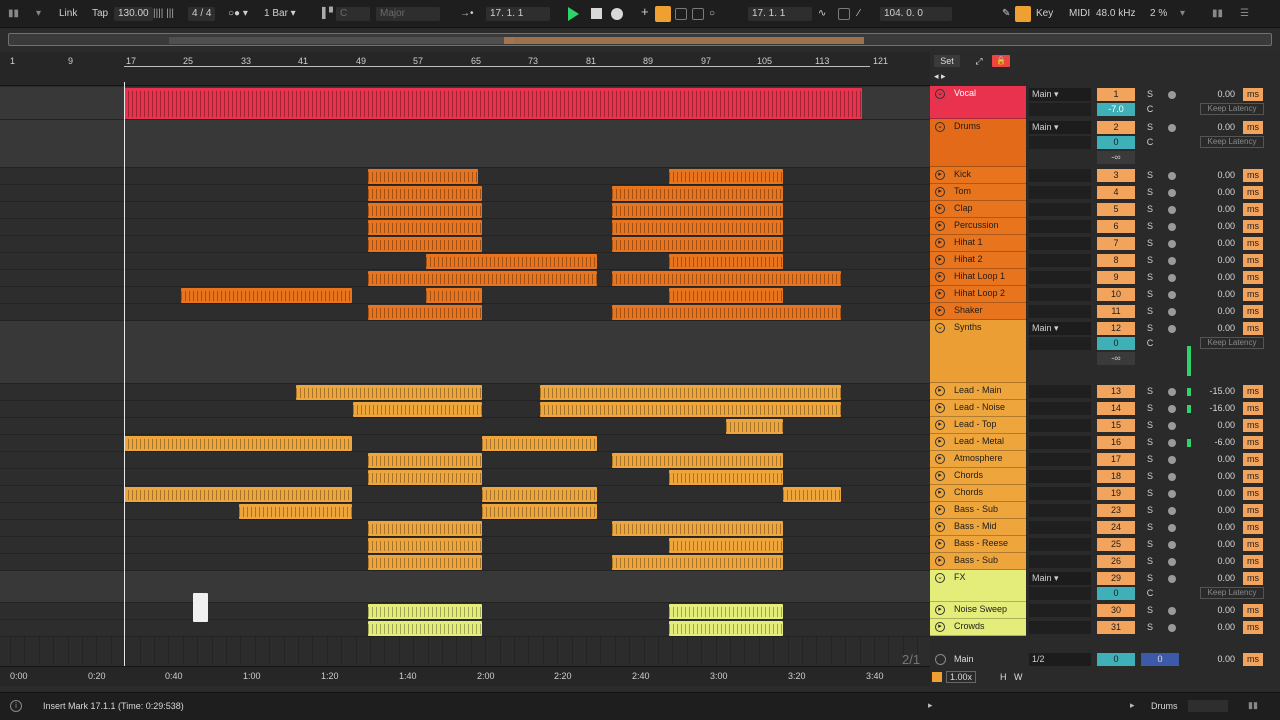 The width and height of the screenshot is (1280, 720). I want to click on scale-icon: ▌▘, so click(329, 14).